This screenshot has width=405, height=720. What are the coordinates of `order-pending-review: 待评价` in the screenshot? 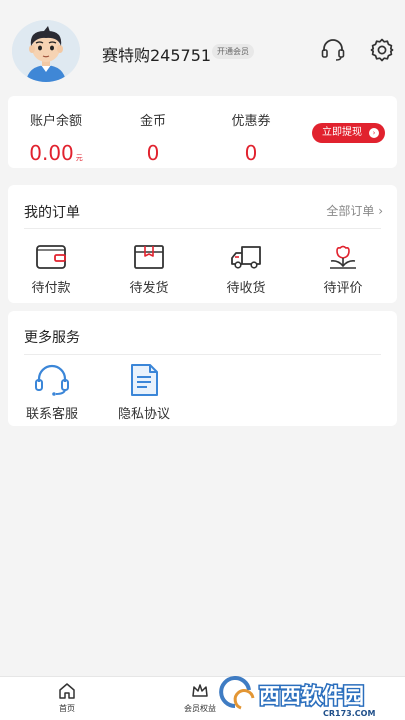 It's located at (343, 269).